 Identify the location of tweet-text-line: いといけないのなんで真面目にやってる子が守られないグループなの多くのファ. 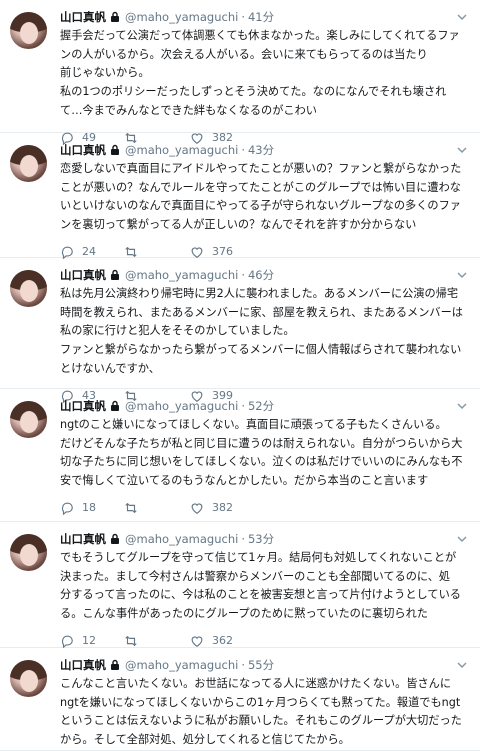
(260, 206).